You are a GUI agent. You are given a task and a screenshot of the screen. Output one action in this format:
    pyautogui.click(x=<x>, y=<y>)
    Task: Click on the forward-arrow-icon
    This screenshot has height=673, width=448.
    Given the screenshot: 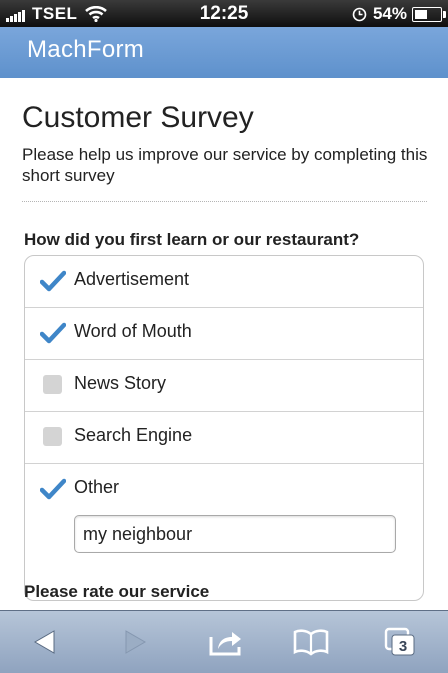 What is the action you would take?
    pyautogui.click(x=135, y=642)
    